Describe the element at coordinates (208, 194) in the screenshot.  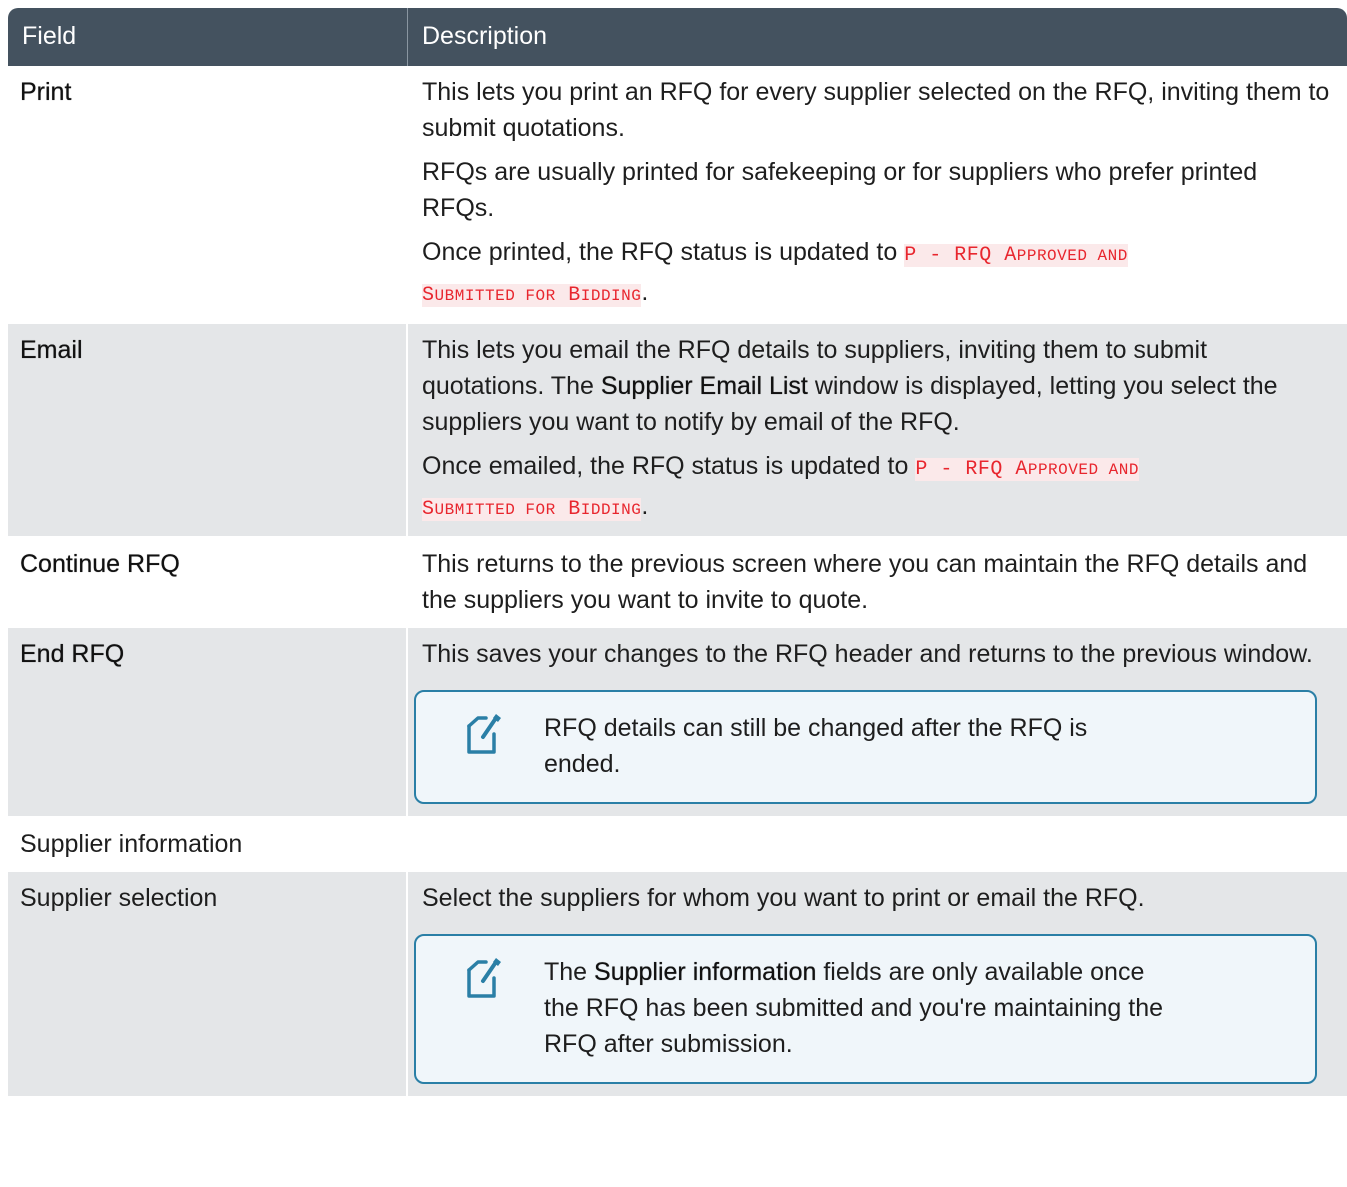
I see `field-name: Print` at that location.